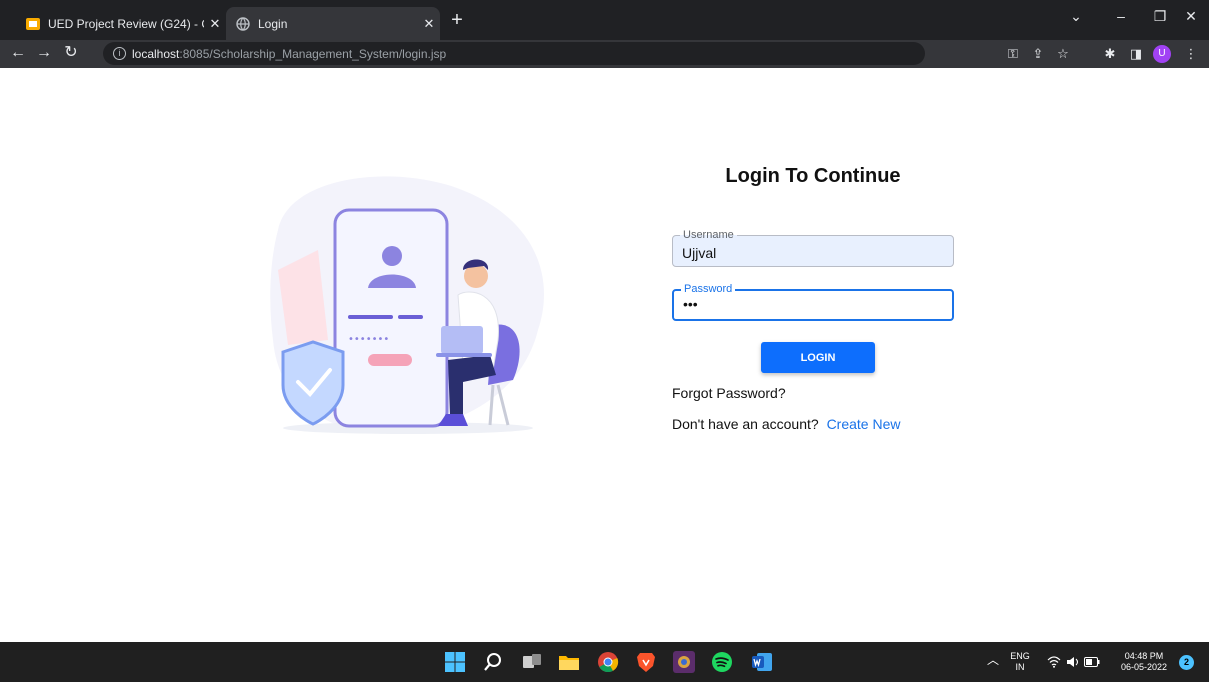  Describe the element at coordinates (33, 23) in the screenshot. I see `google-slides-icon` at that location.